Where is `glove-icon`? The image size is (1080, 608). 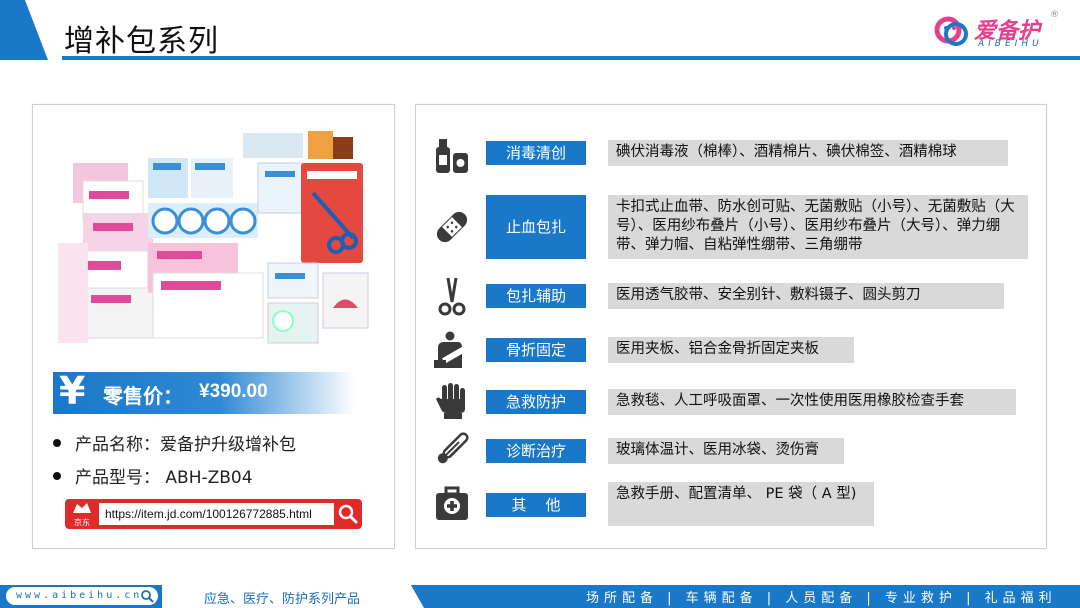
glove-icon is located at coordinates (450, 401).